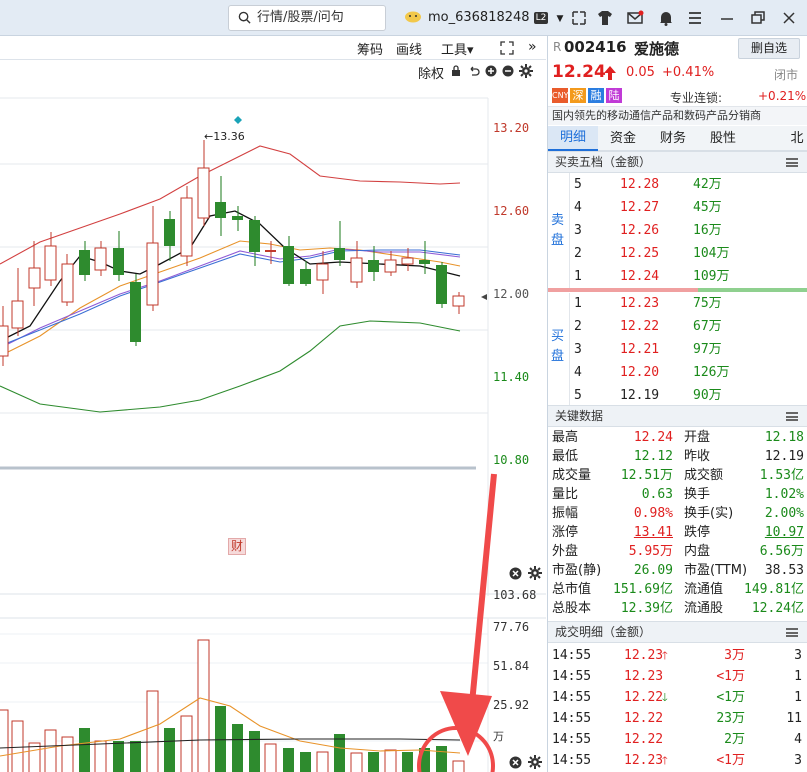 This screenshot has height=772, width=807. What do you see at coordinates (657, 494) in the screenshot?
I see `key-value: 0.63` at bounding box center [657, 494].